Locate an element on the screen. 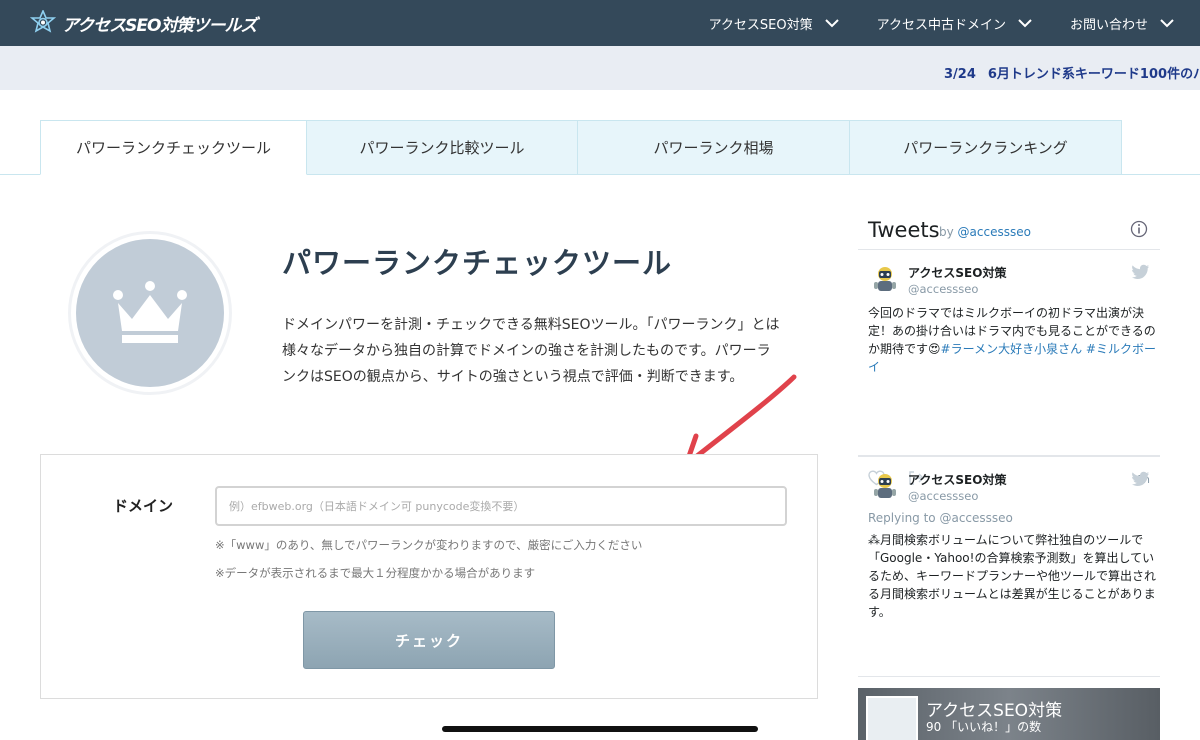 This screenshot has height=740, width=1200. check-button: チェック is located at coordinates (429, 640).